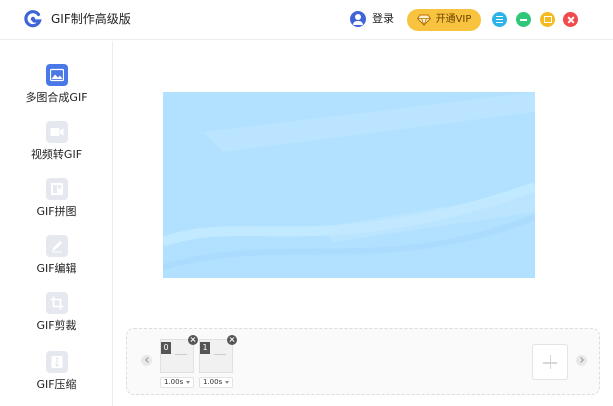  I want to click on diamond-icon, so click(423, 20).